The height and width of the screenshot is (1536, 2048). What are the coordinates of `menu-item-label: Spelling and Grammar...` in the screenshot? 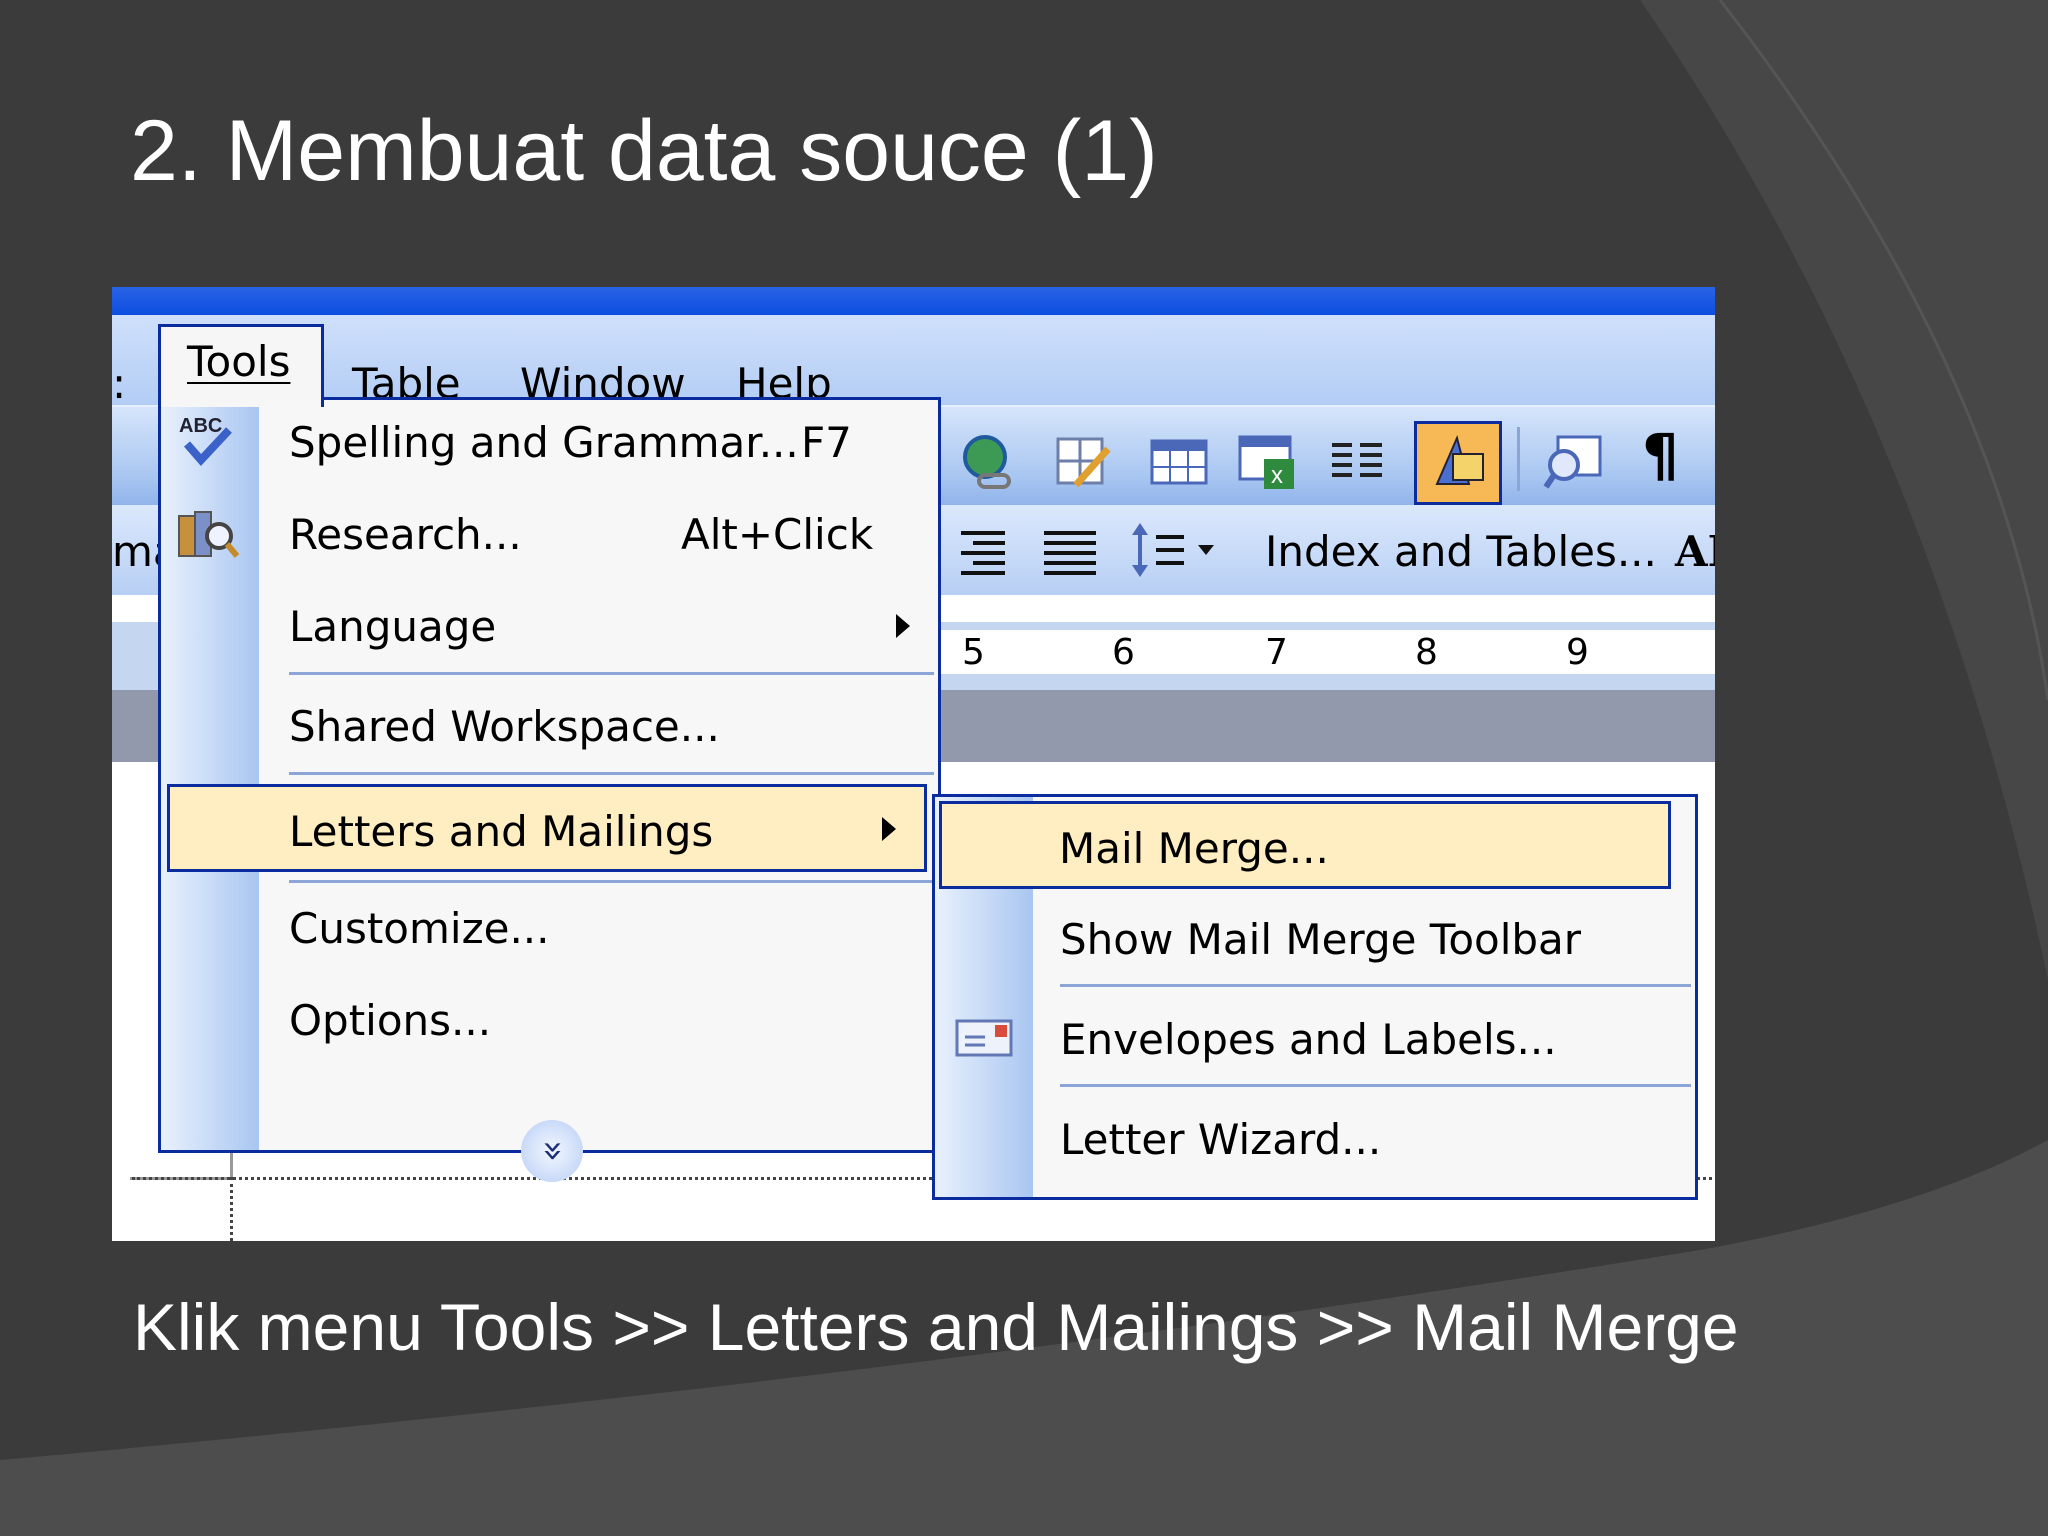 It's located at (544, 442).